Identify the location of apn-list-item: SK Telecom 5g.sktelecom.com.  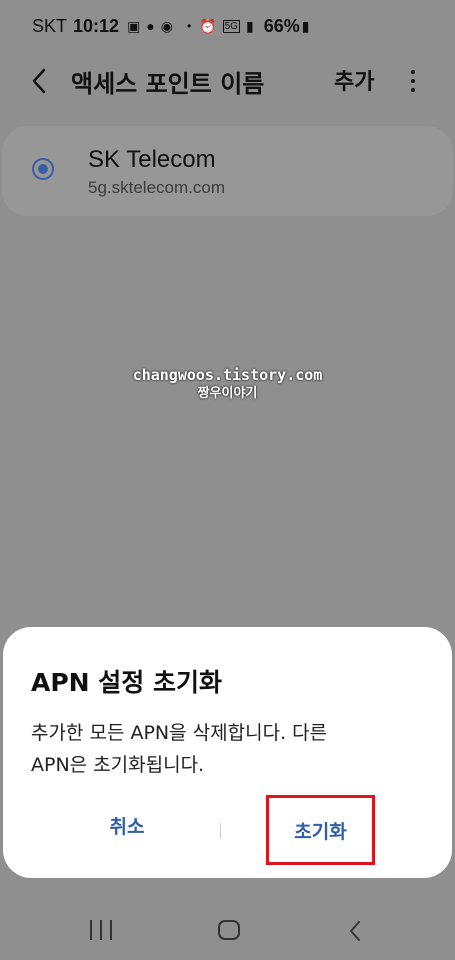
(227, 171).